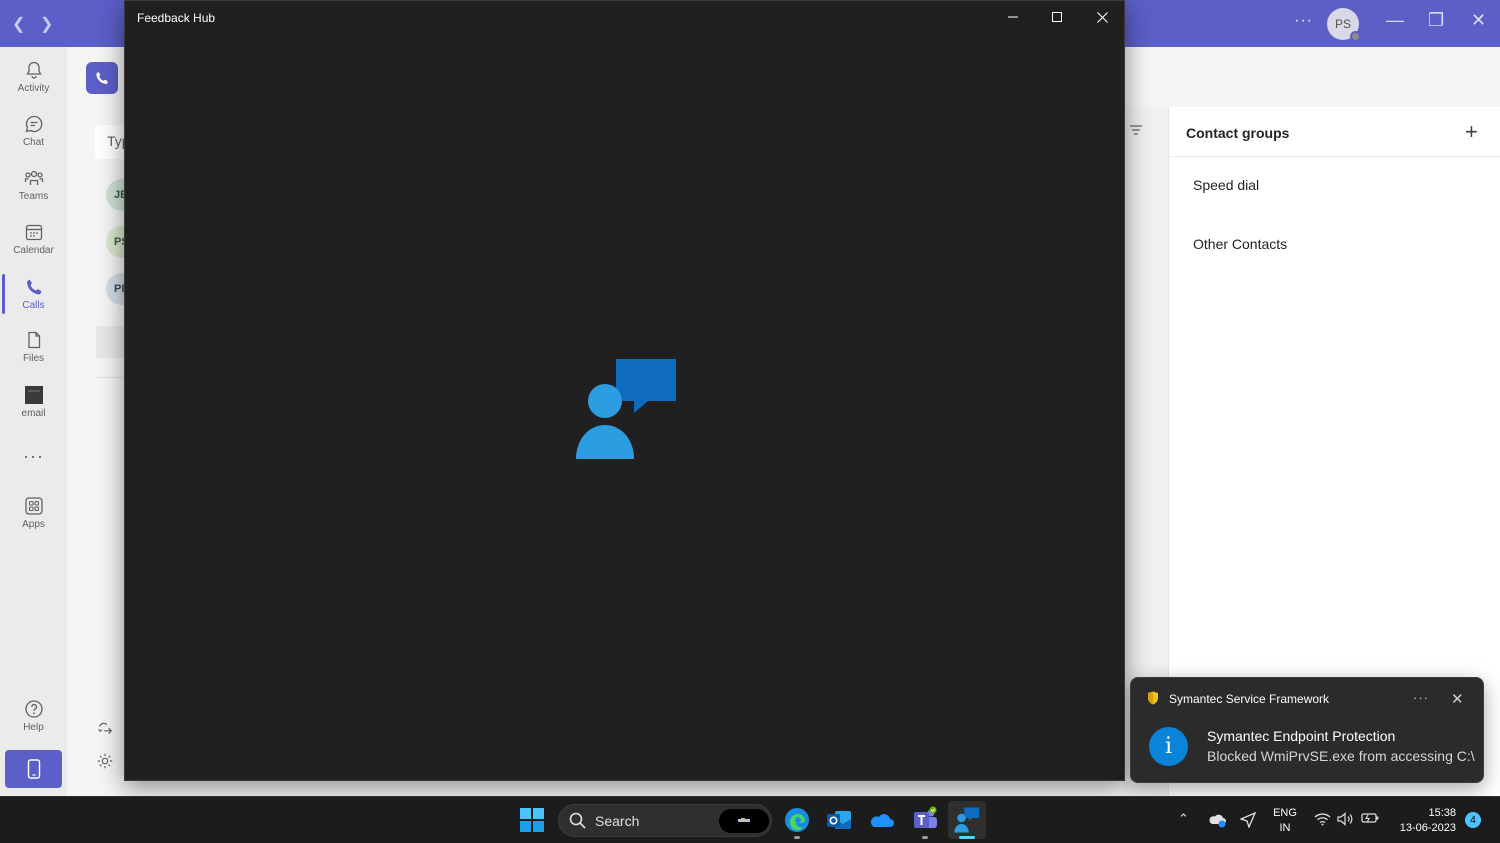 The width and height of the screenshot is (1500, 843). I want to click on rail-item-email: email, so click(33, 402).